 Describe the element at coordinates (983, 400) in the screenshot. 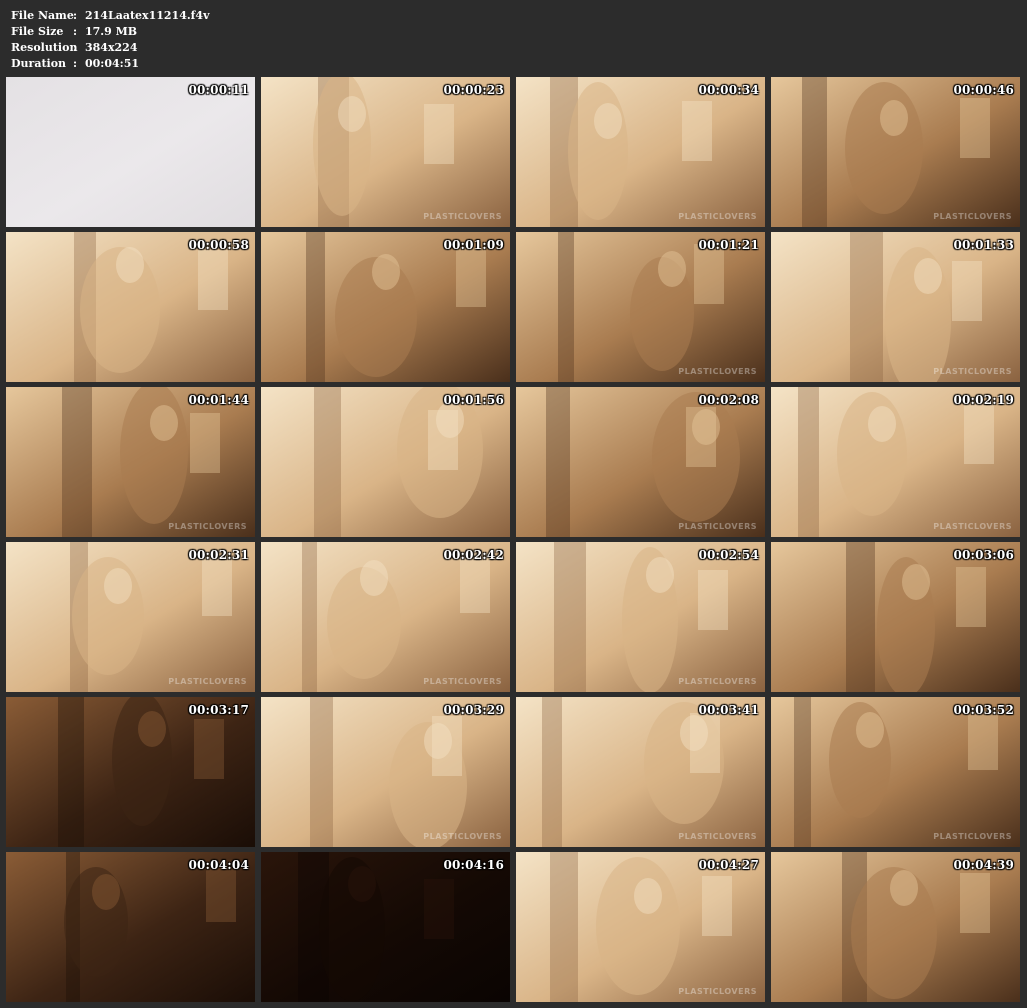

I see `timestamp-label: 00:02:19` at that location.